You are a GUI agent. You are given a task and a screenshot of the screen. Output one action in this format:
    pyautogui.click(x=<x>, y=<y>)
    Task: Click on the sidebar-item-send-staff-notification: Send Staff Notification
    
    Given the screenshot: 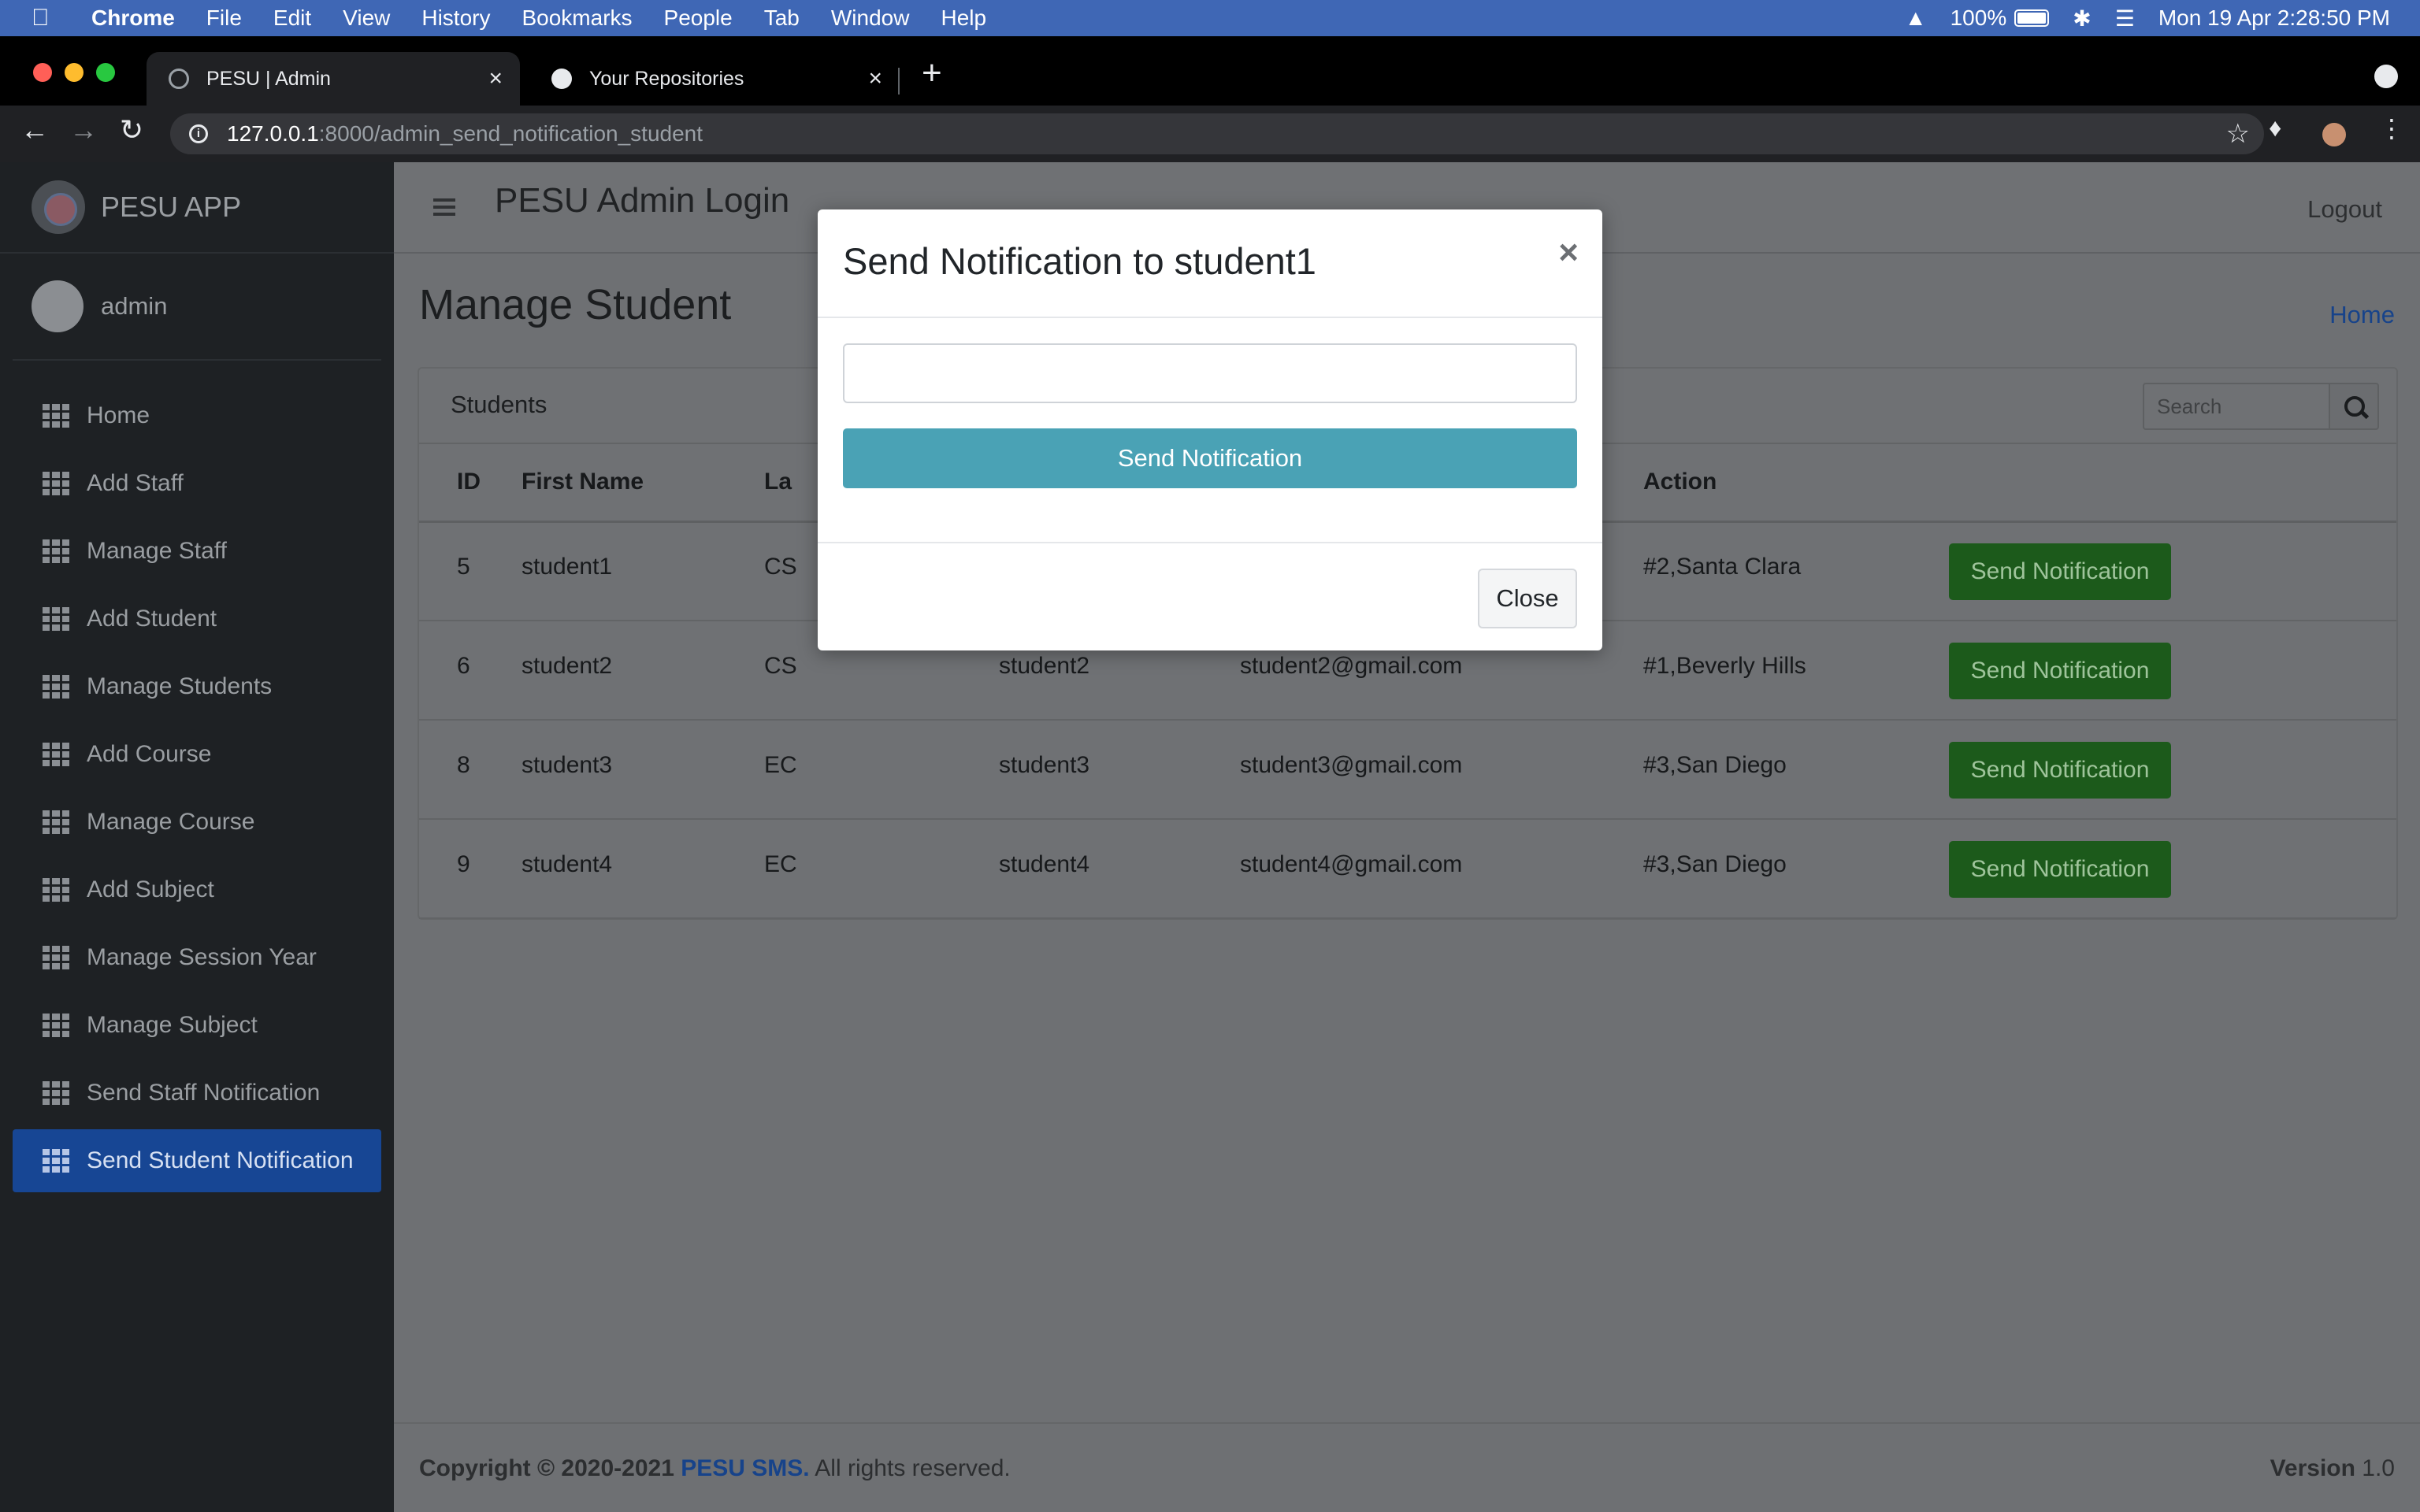 What is the action you would take?
    pyautogui.click(x=197, y=1093)
    